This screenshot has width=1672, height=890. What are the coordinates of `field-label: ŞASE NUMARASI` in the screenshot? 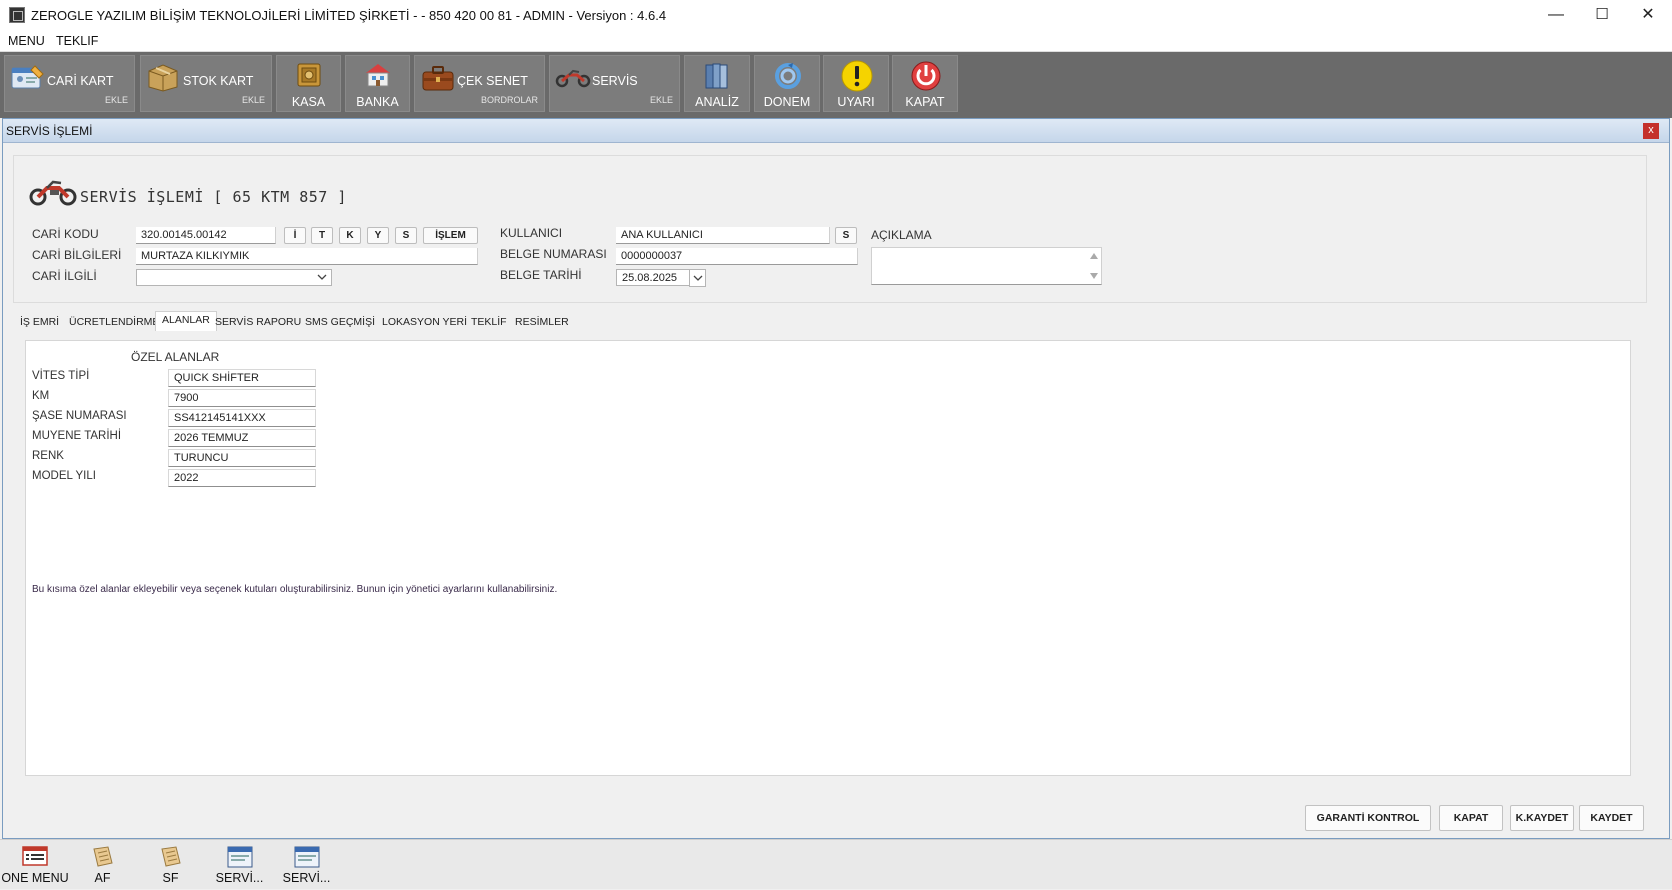 It's located at (79, 416).